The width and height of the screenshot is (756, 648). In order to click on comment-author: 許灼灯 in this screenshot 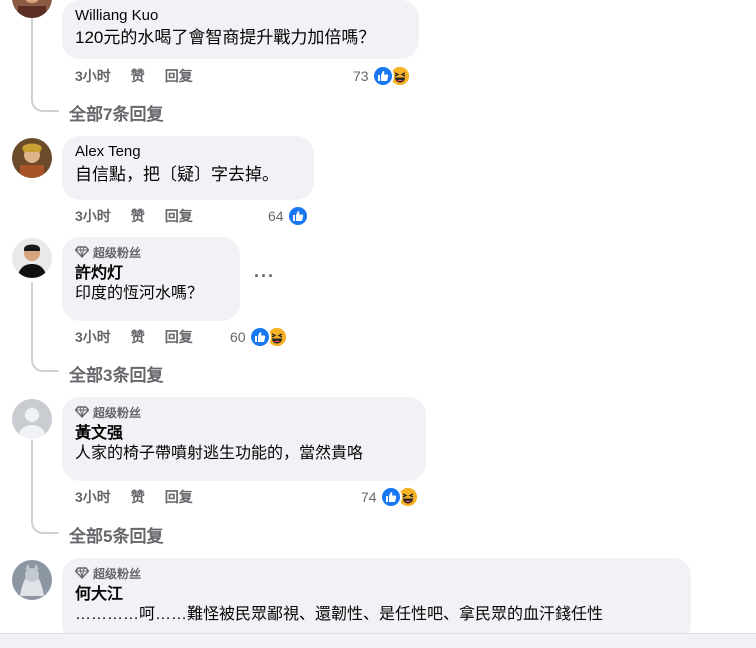, I will do `click(151, 274)`.